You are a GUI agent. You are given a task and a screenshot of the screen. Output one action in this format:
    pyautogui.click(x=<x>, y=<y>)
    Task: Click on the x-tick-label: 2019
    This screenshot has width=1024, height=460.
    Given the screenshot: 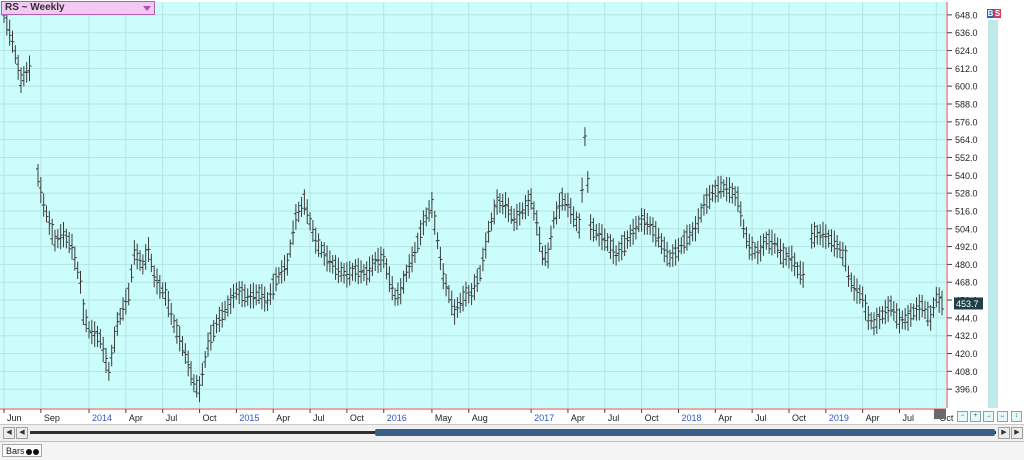 What is the action you would take?
    pyautogui.click(x=839, y=418)
    